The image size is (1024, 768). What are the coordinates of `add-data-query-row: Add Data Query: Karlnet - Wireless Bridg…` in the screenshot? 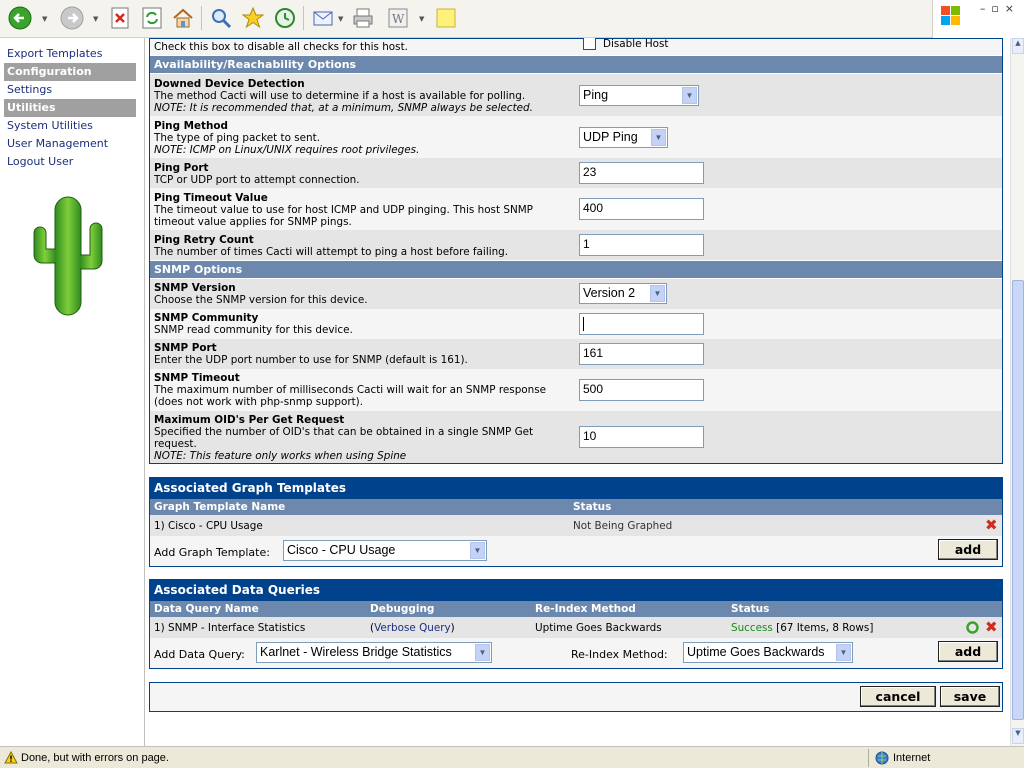 It's located at (576, 653).